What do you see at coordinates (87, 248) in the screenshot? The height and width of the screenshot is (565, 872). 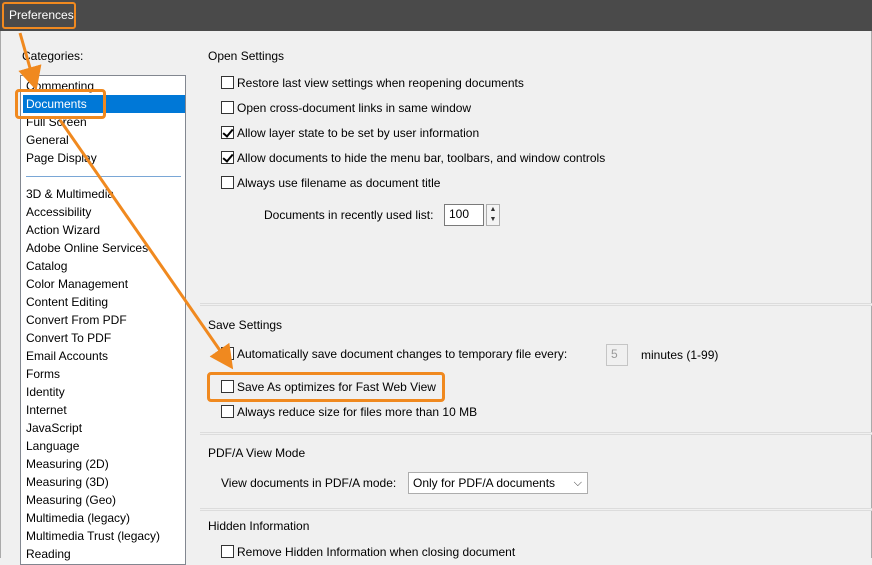 I see `category-item: Adobe Online Services` at bounding box center [87, 248].